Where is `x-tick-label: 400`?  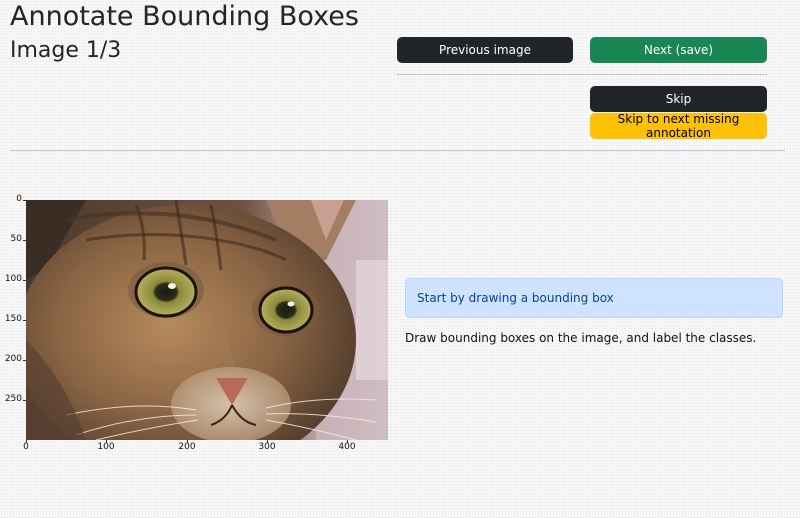 x-tick-label: 400 is located at coordinates (347, 447).